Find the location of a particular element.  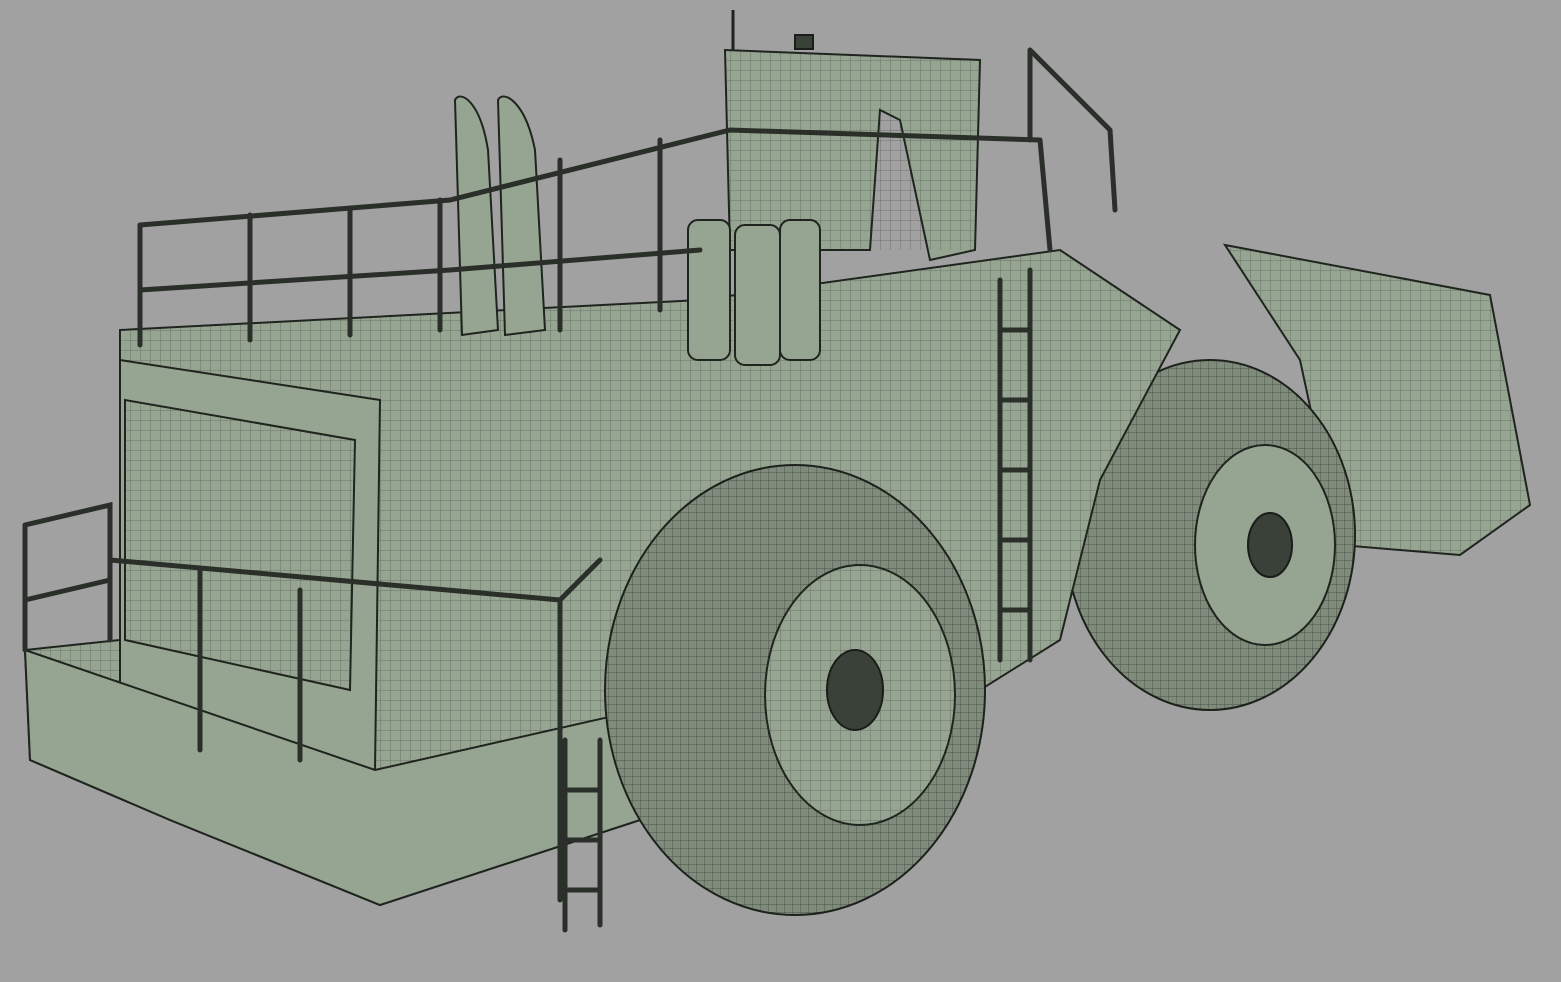

exhaust-stacks is located at coordinates (500, 216).